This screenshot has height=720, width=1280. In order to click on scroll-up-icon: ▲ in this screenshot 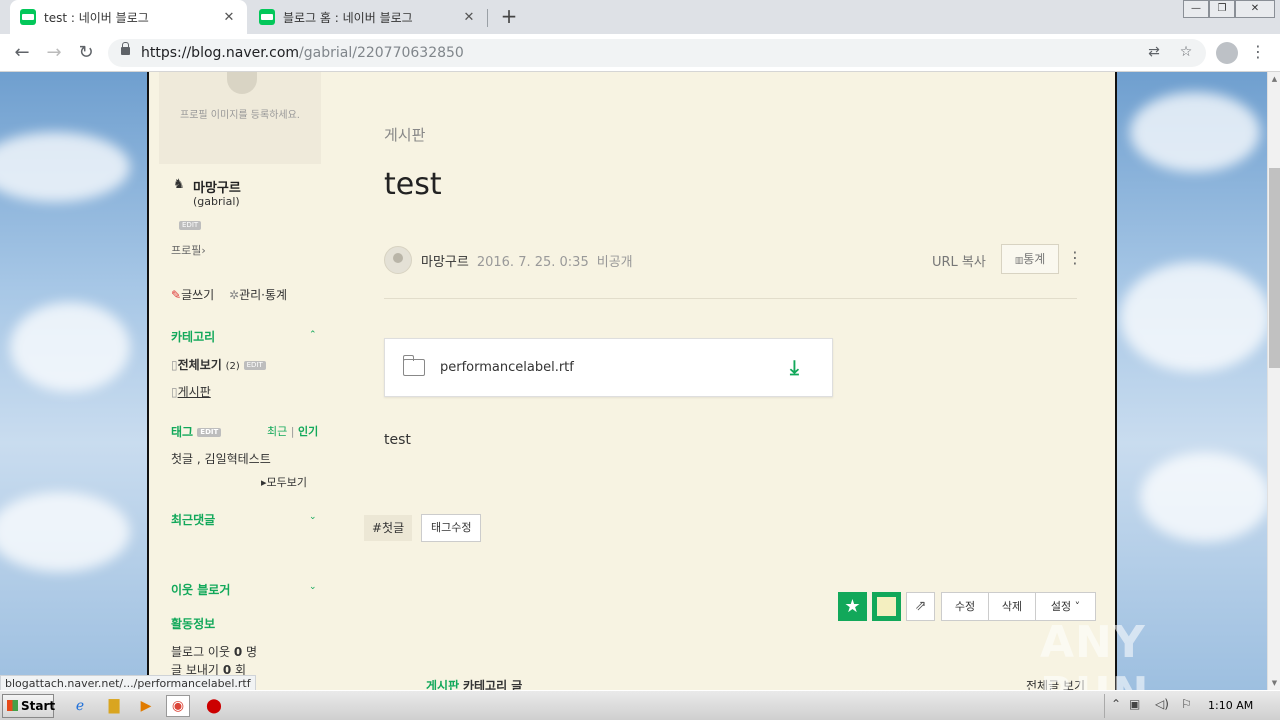, I will do `click(1274, 79)`.